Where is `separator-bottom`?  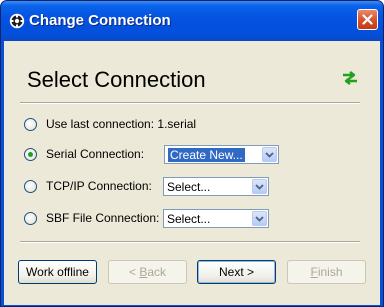 separator-bottom is located at coordinates (190, 242).